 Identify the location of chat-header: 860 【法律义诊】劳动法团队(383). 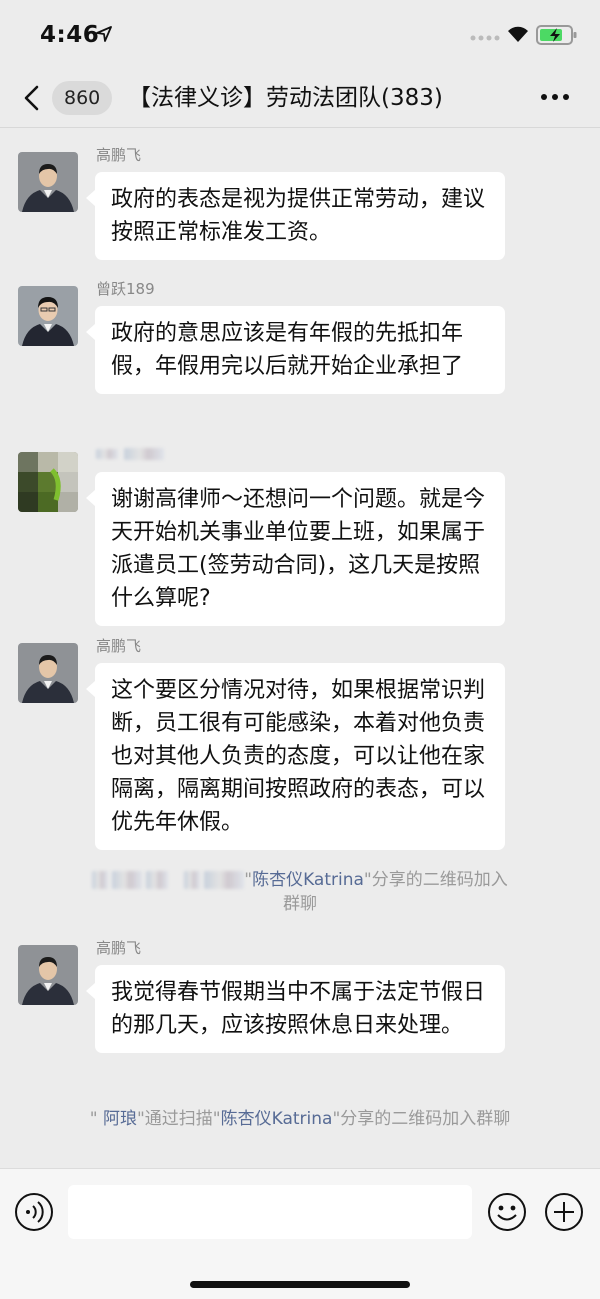
(300, 99).